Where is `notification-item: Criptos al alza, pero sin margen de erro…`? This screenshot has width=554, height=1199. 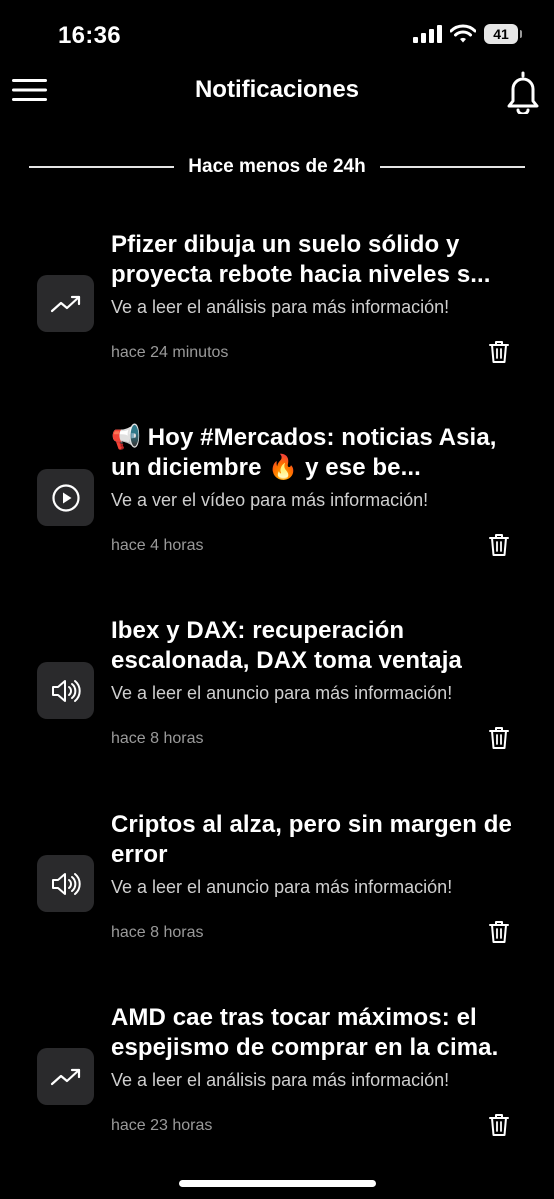
notification-item: Criptos al alza, pero sin margen de erro… is located at coordinates (277, 890).